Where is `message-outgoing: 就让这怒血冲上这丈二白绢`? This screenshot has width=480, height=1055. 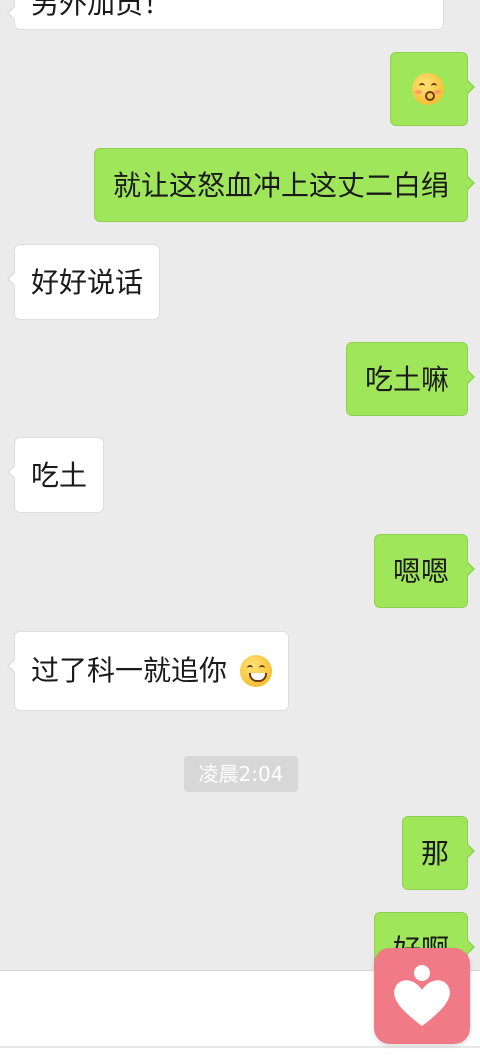
message-outgoing: 就让这怒血冲上这丈二白绢 is located at coordinates (284, 185).